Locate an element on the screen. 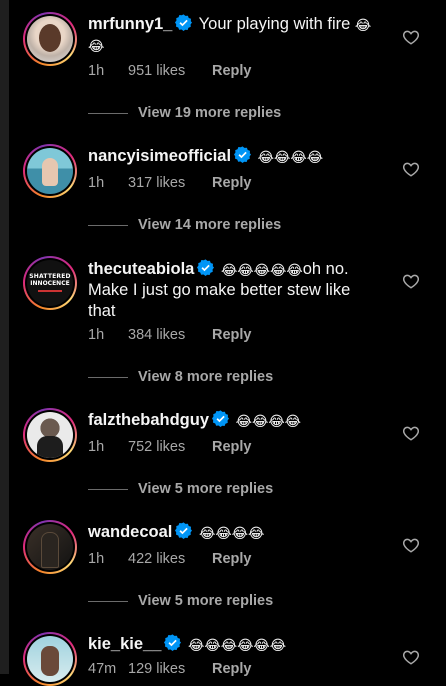 This screenshot has width=446, height=686. view-more-replies: View 14 more replies is located at coordinates (184, 225).